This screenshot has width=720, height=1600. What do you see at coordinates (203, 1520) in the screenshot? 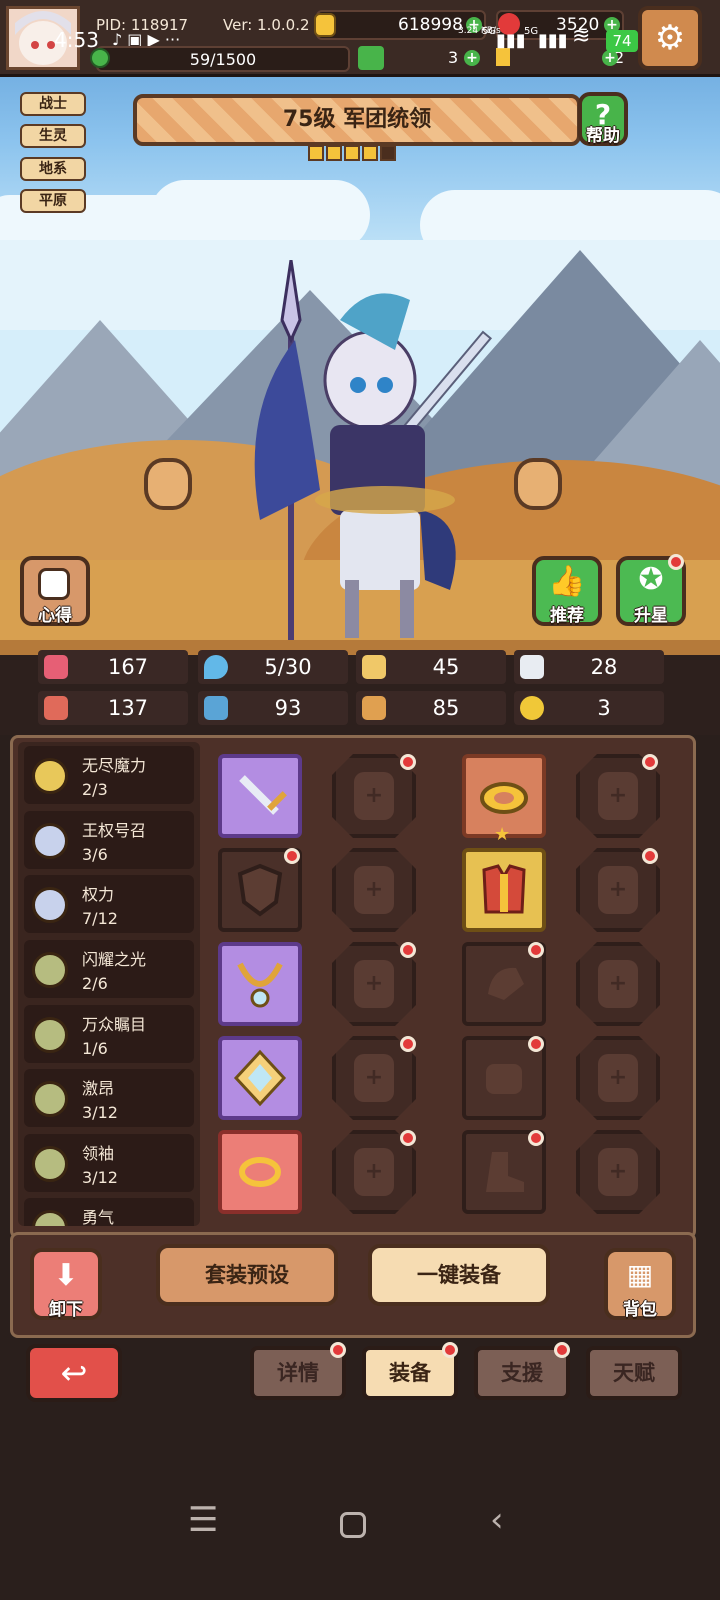
I see `recent-apps-icon: ☰` at bounding box center [203, 1520].